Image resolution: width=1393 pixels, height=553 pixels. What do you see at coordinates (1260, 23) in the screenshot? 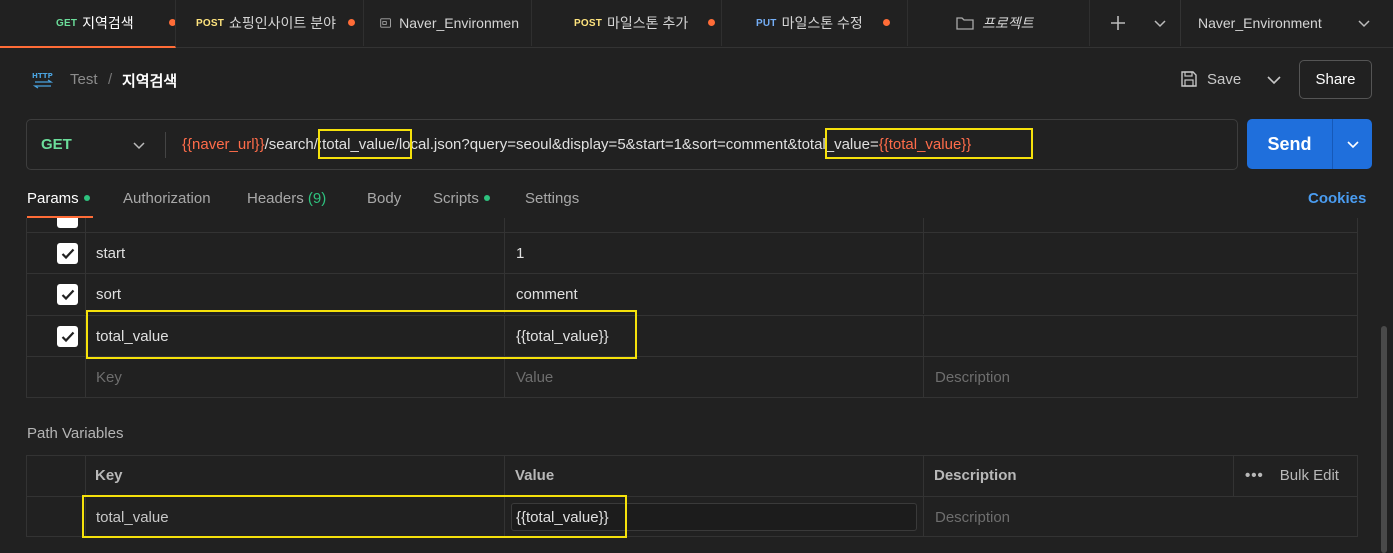
I see `environment-name: Naver_Environment` at bounding box center [1260, 23].